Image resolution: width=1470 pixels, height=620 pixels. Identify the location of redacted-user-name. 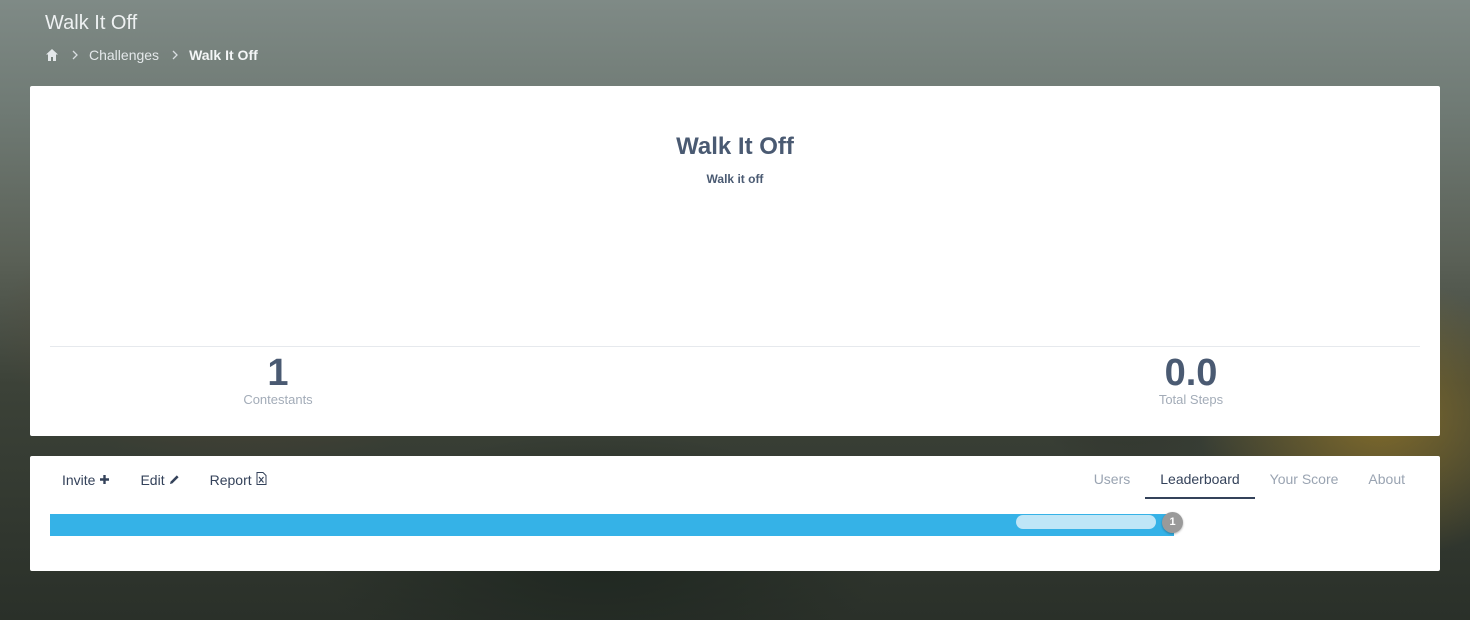
(1086, 522).